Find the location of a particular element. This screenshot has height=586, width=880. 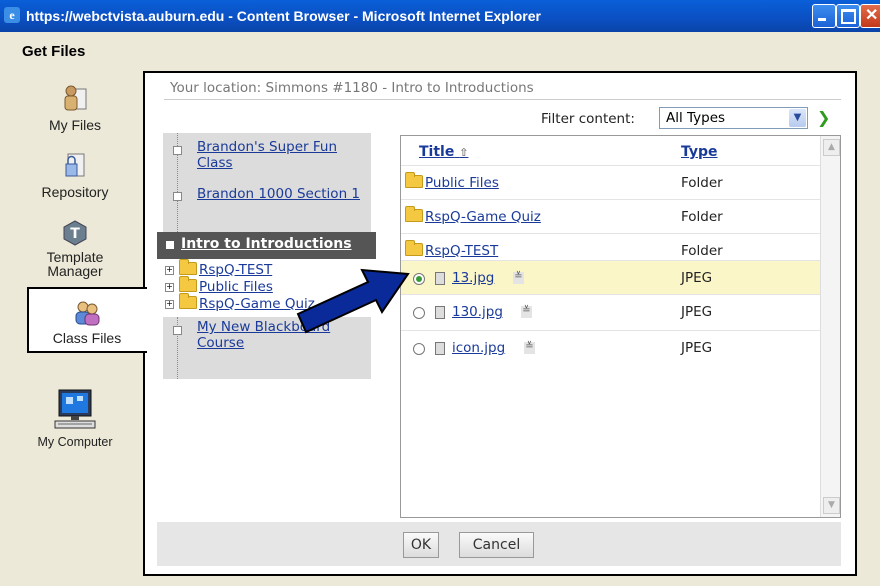

nav-template-manager: T Template Manager is located at coordinates (75, 249).